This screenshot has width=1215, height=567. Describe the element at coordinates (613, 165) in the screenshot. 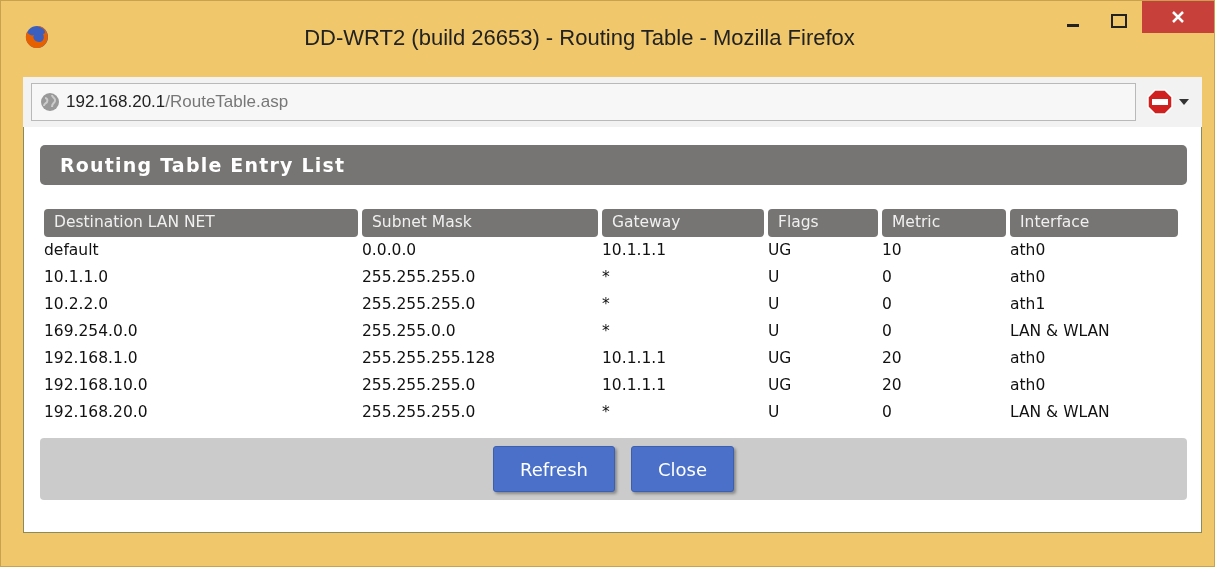

I see `section-heading: Routing Table Entry List` at that location.